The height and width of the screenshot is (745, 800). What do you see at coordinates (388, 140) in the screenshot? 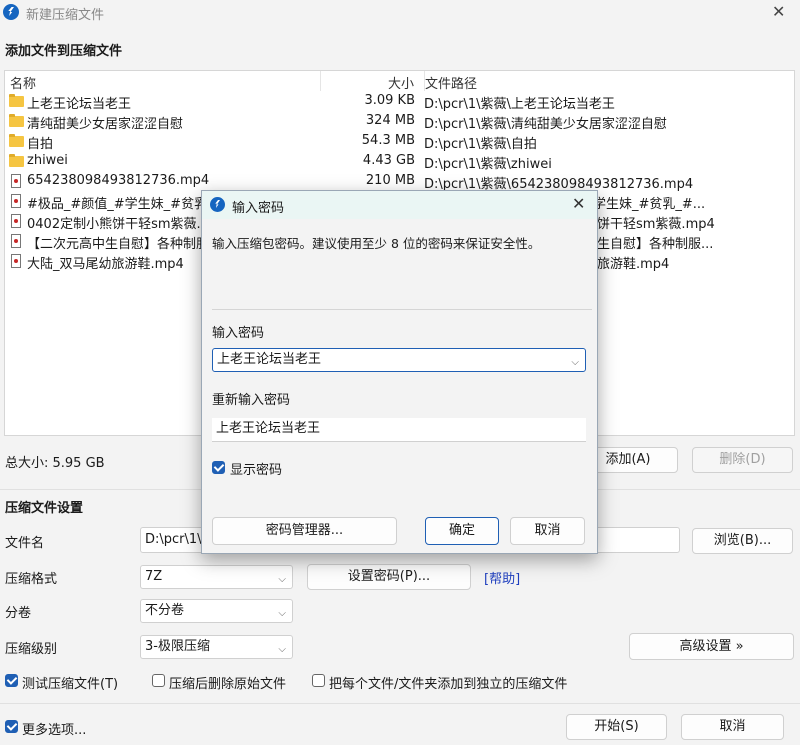
I see `file-size: 54.3 MB` at bounding box center [388, 140].